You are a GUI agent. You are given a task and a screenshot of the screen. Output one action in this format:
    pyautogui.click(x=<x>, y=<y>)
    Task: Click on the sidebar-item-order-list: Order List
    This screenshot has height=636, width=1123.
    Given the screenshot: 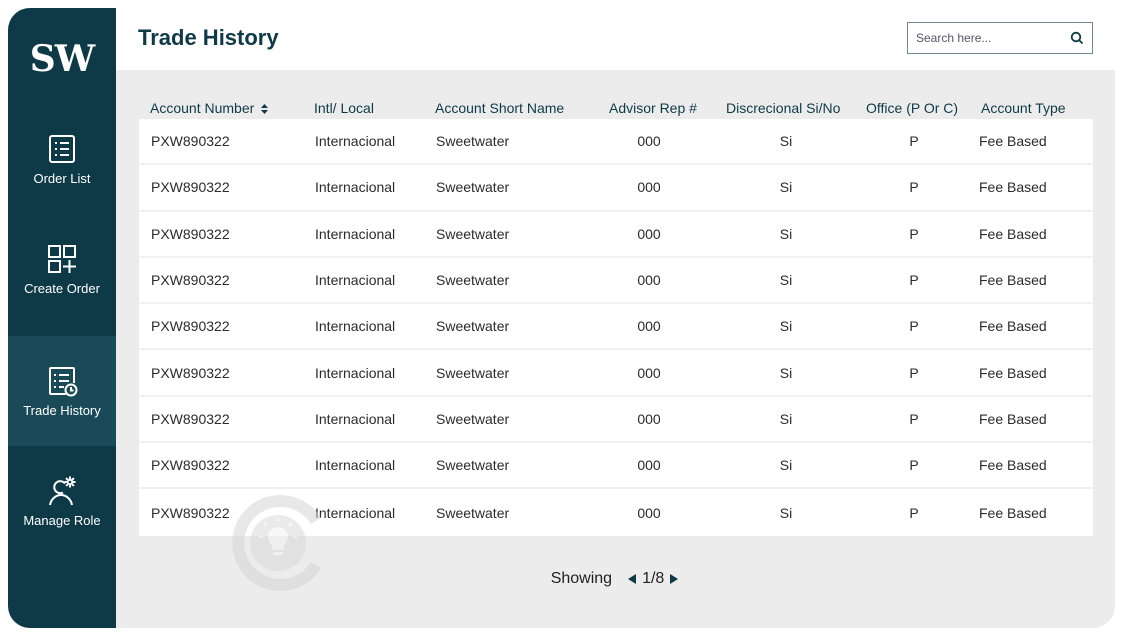 What is the action you would take?
    pyautogui.click(x=62, y=159)
    